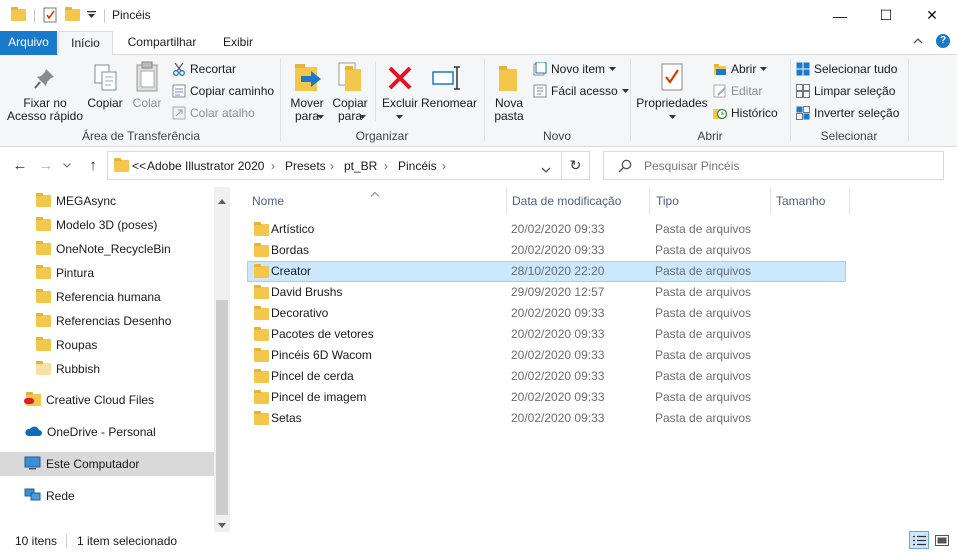 The image size is (957, 553). I want to click on paste-shortcut-button: Colar atalho, so click(213, 113).